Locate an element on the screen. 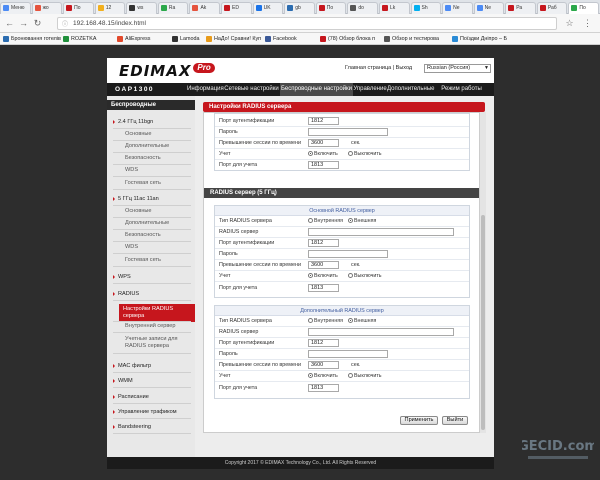  bookmark-item: Бронювання готелів is located at coordinates (32, 39).